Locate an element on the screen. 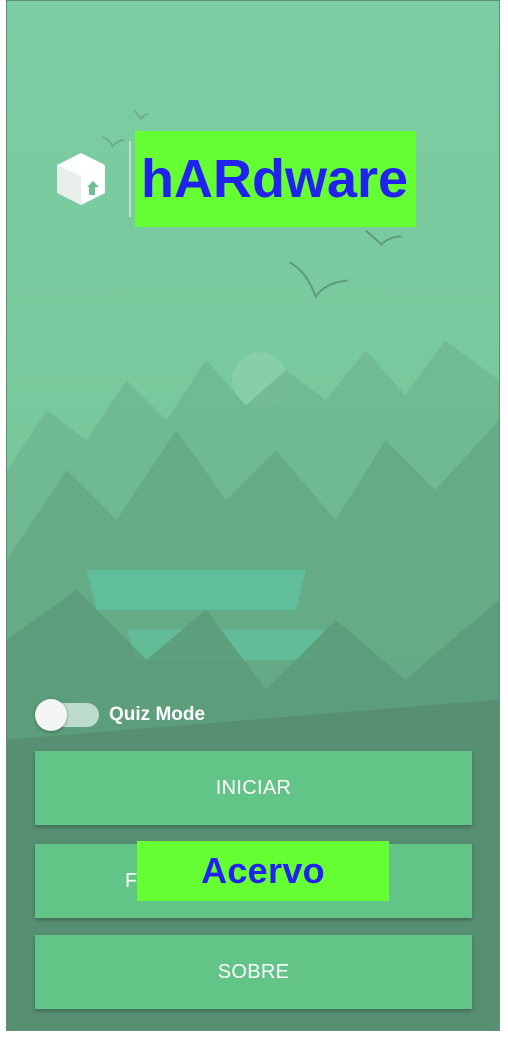  app-title: hARdware is located at coordinates (276, 179).